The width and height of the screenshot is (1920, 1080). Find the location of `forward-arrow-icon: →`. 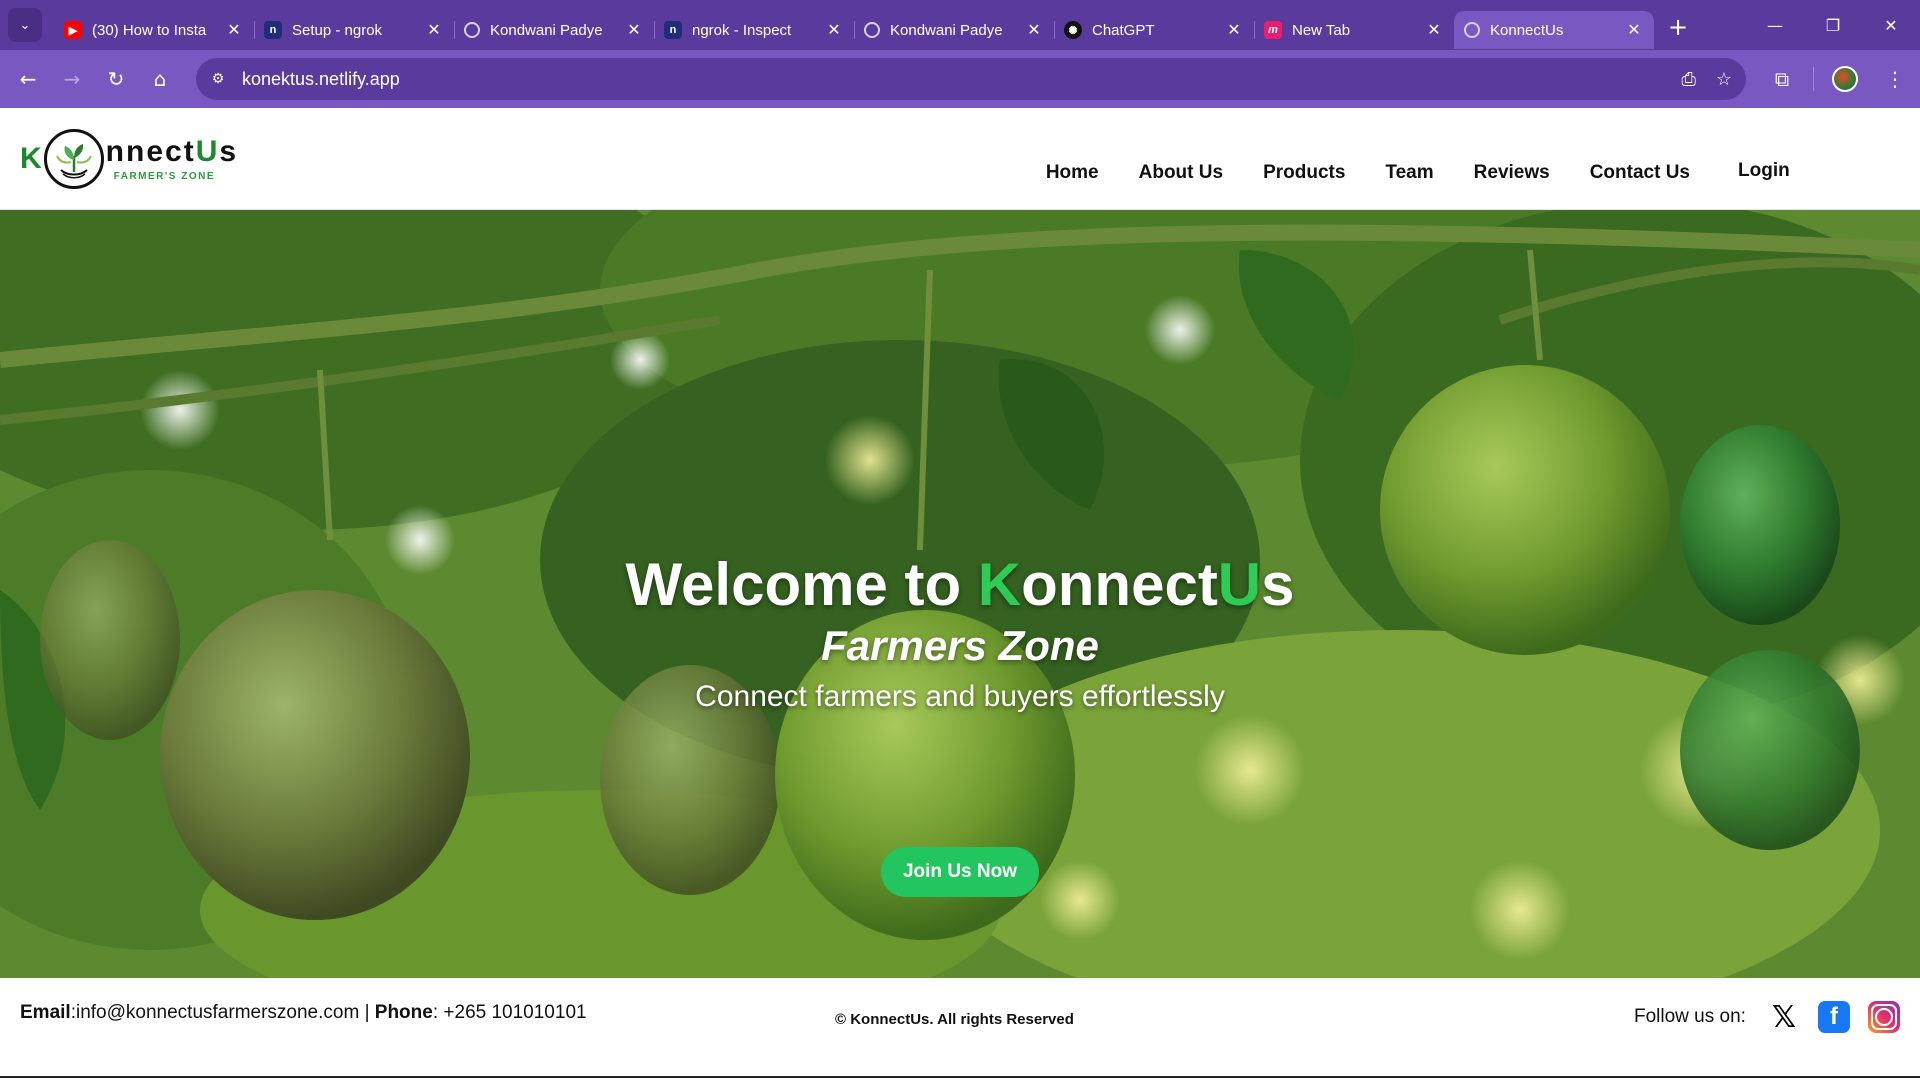

forward-arrow-icon: → is located at coordinates (72, 79).